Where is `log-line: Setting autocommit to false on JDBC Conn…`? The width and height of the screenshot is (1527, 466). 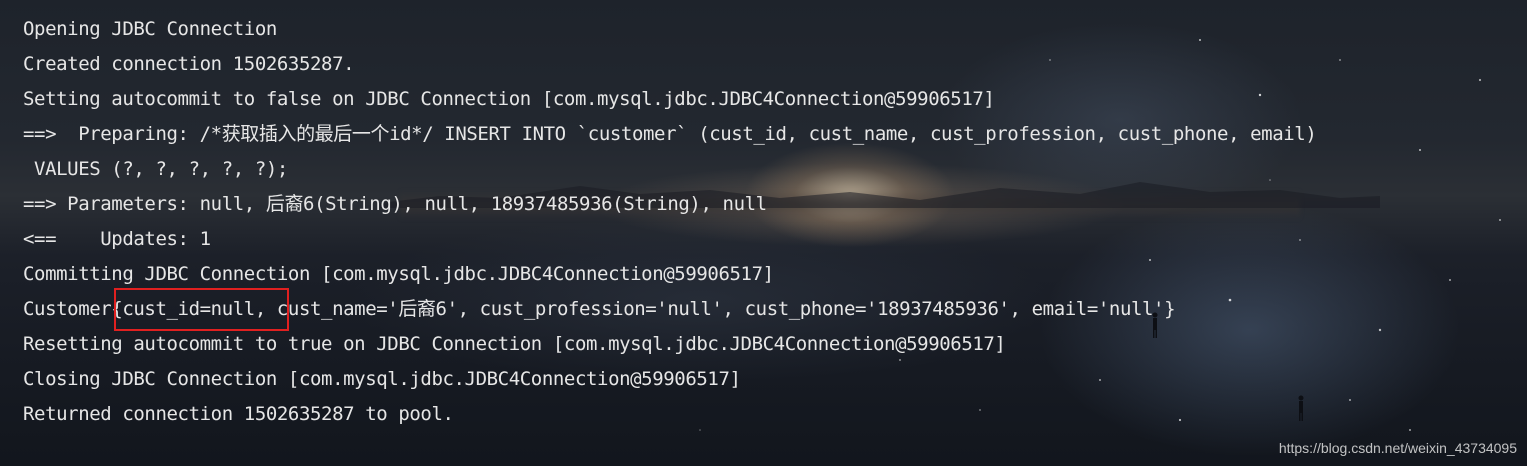 log-line: Setting autocommit to false on JDBC Conn… is located at coordinates (509, 99).